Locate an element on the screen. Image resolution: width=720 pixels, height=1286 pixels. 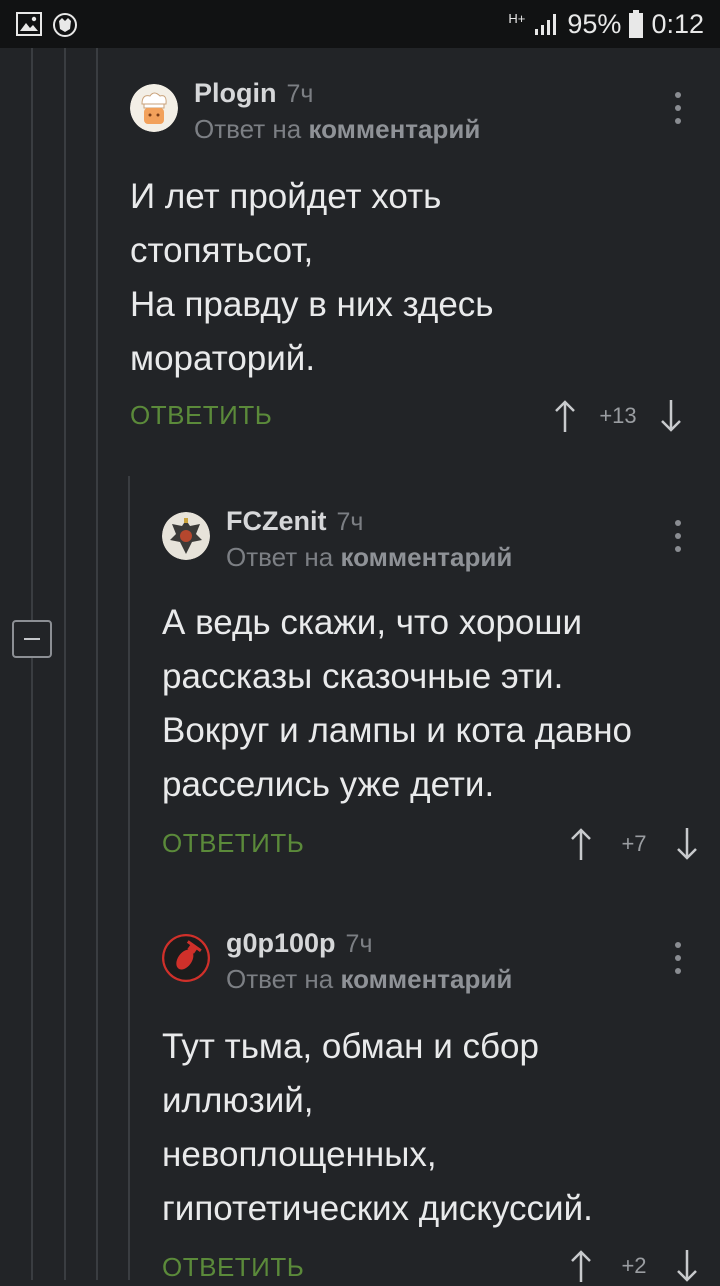
comment-line: расселись уже дети. is located at coordinates (328, 784).